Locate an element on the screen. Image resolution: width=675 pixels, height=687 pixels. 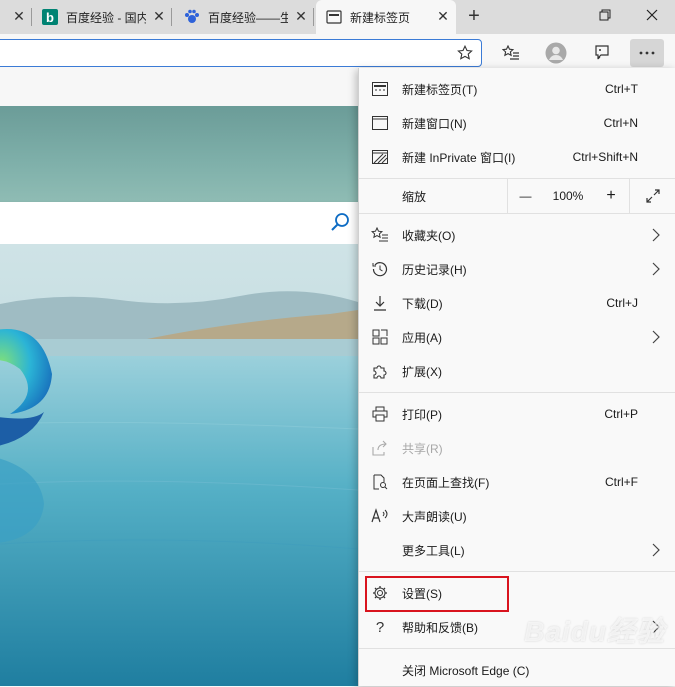
search-icon is located at coordinates (340, 223).